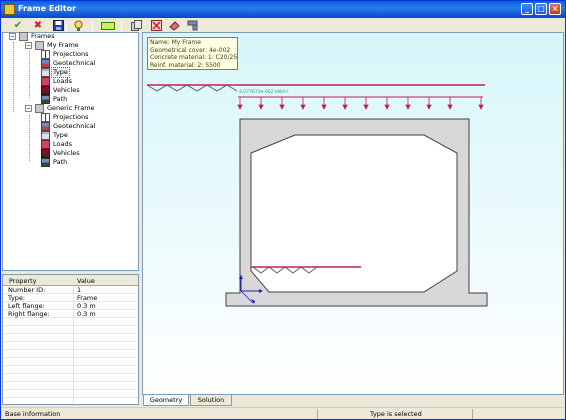 The width and height of the screenshot is (566, 420). I want to click on rectangle-icon, so click(108, 26).